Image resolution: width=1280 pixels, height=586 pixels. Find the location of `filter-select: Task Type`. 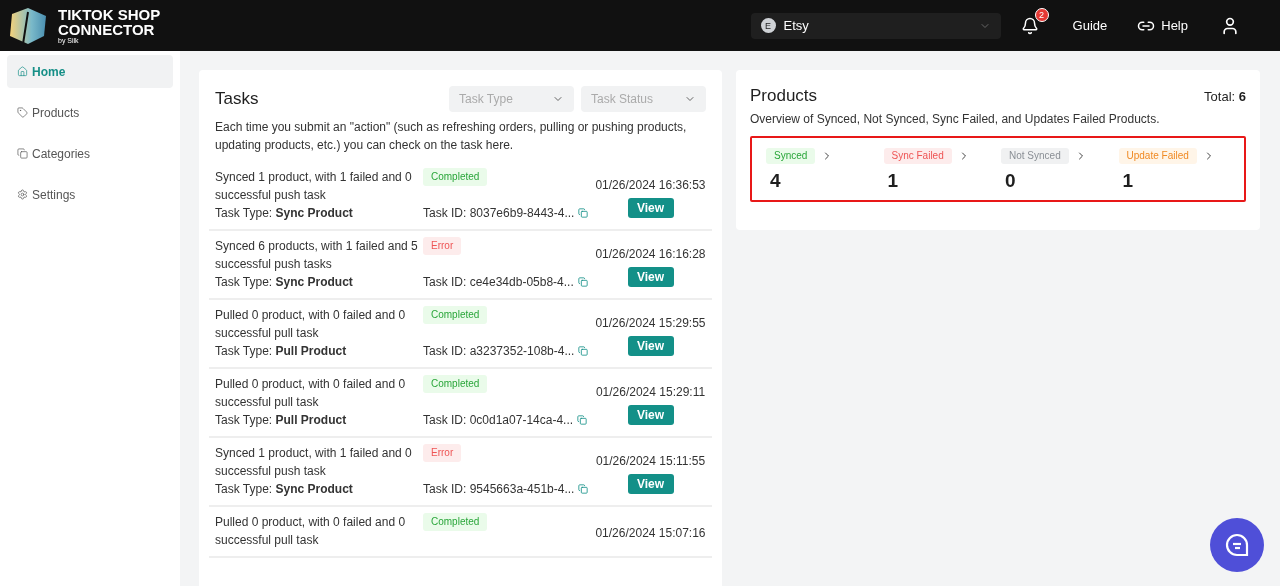

filter-select: Task Type is located at coordinates (511, 99).